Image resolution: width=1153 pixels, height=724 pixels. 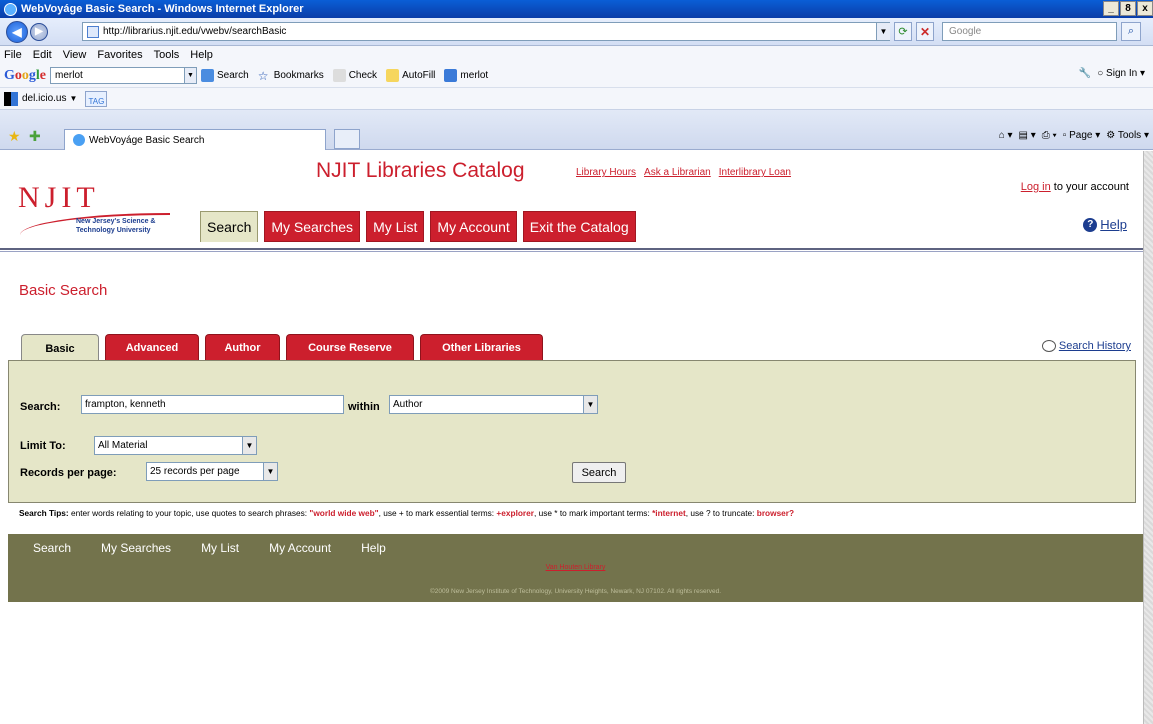 What do you see at coordinates (136, 548) in the screenshot?
I see `footer-my-searches-link: My Searches` at bounding box center [136, 548].